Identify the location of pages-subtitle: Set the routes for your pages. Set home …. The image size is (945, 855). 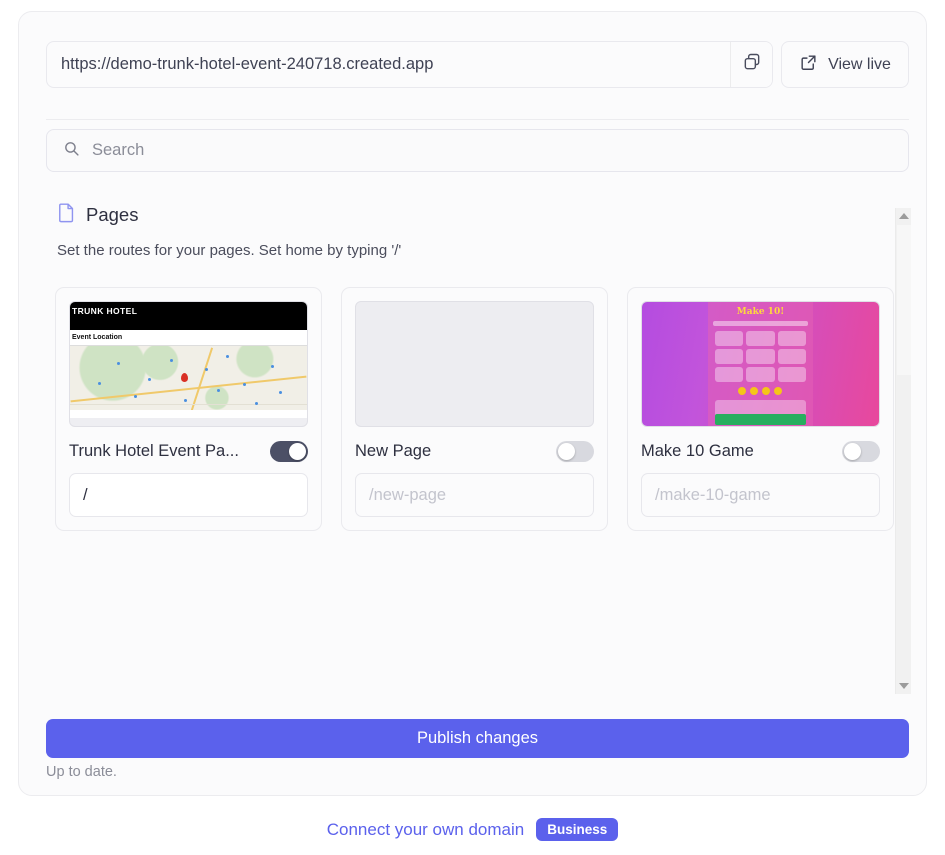
(229, 250).